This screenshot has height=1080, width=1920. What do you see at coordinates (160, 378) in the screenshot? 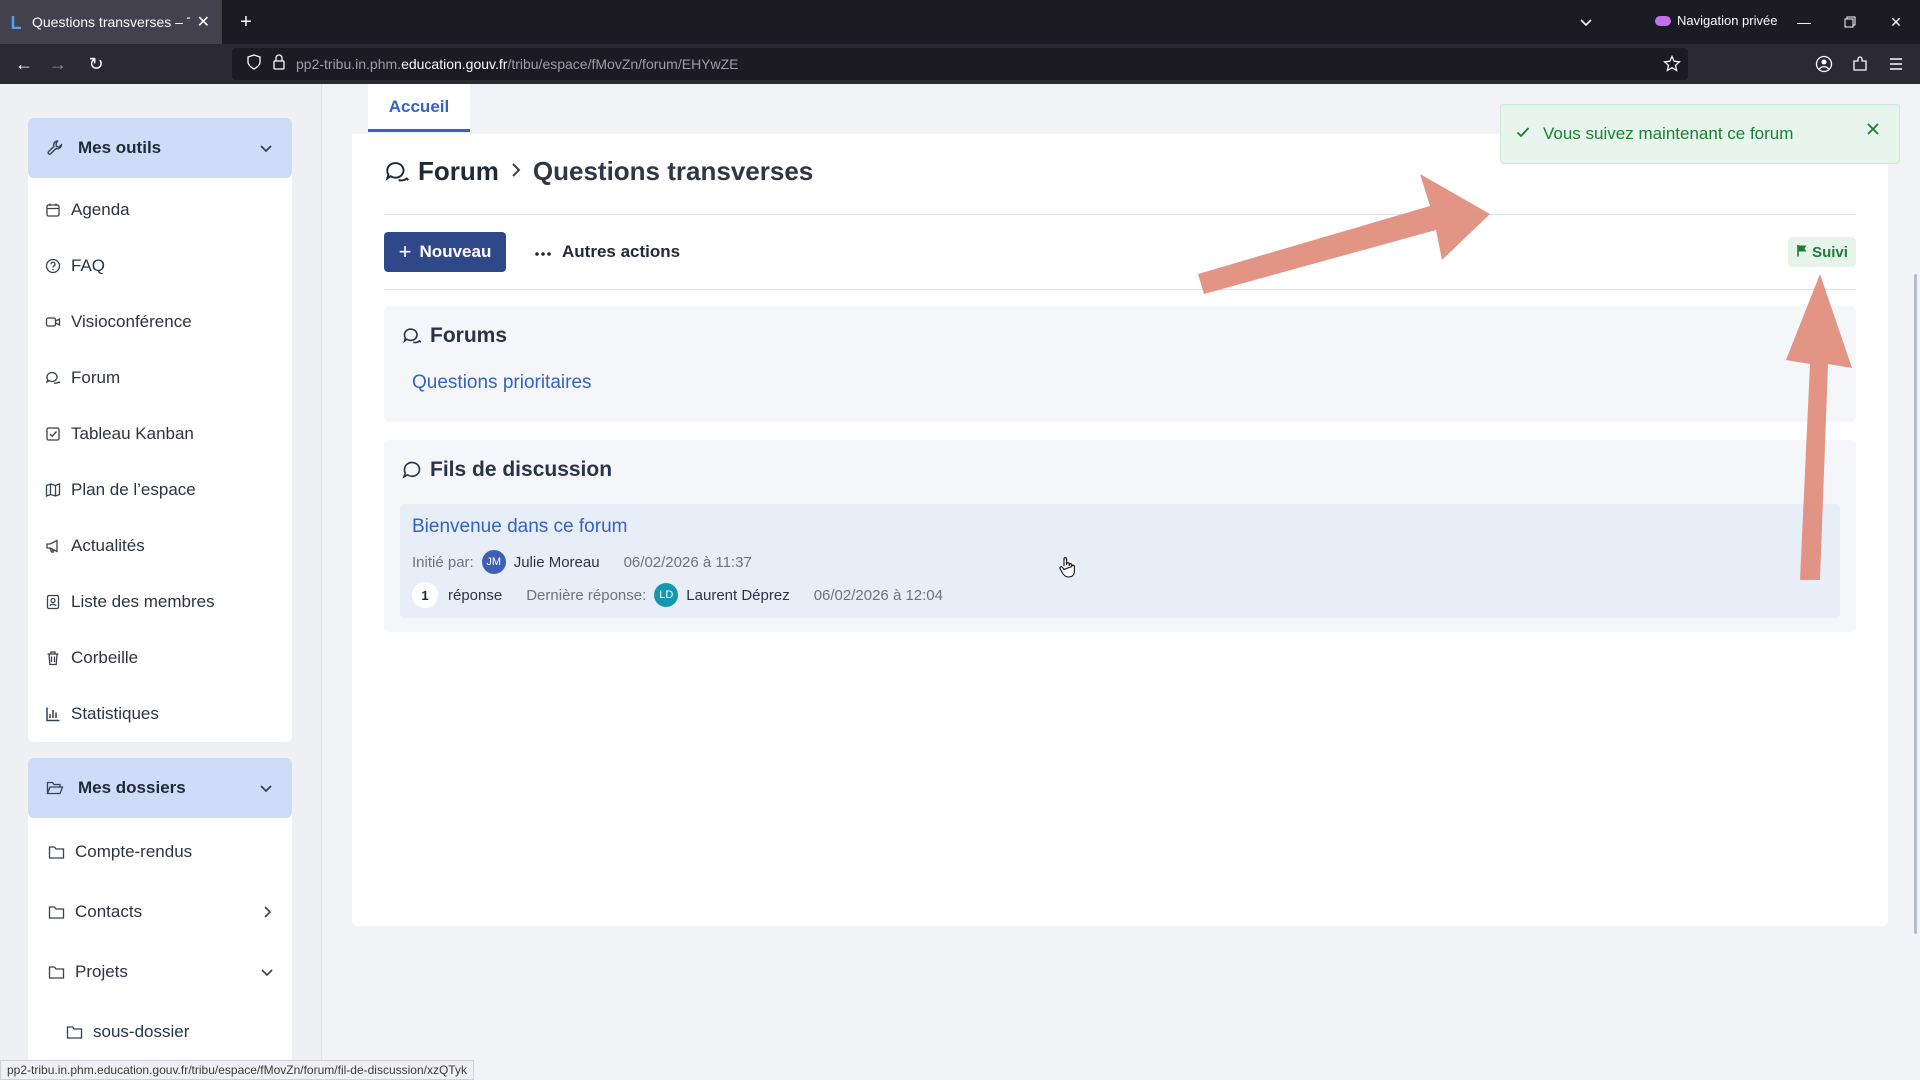
I see `sidebar-item-forum: Forum` at bounding box center [160, 378].